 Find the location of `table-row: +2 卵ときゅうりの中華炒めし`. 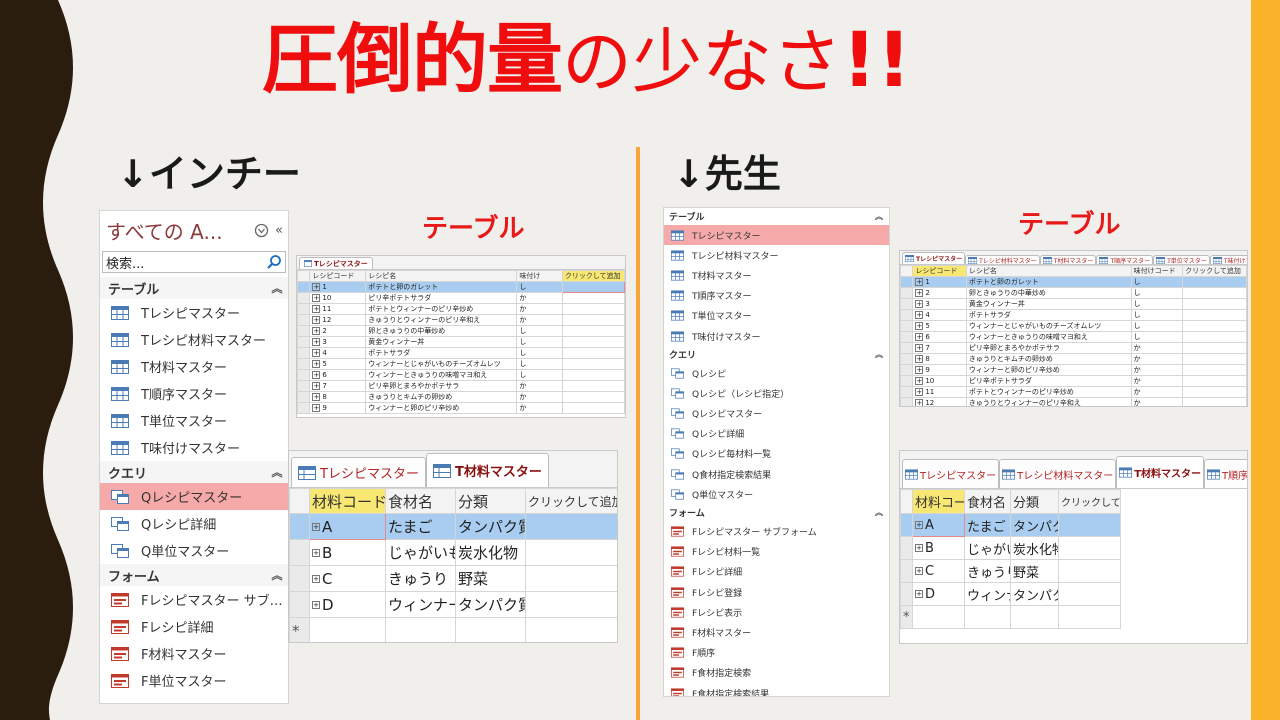

table-row: +2 卵ときゅうりの中華炒めし is located at coordinates (461, 331).